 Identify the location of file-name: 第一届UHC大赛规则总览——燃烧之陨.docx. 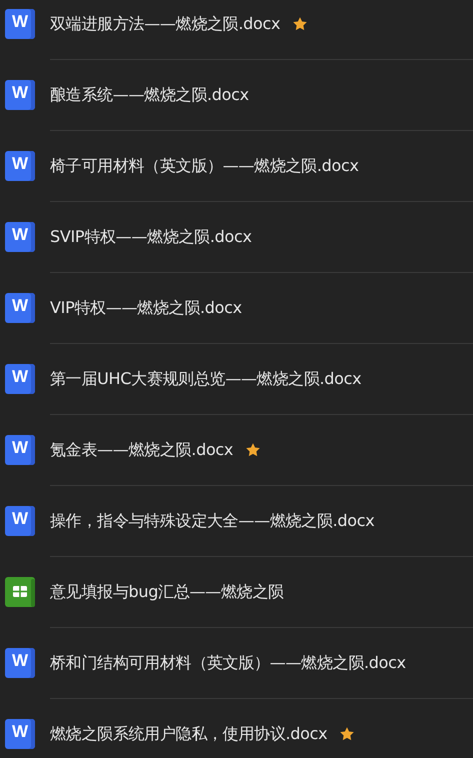
(206, 379).